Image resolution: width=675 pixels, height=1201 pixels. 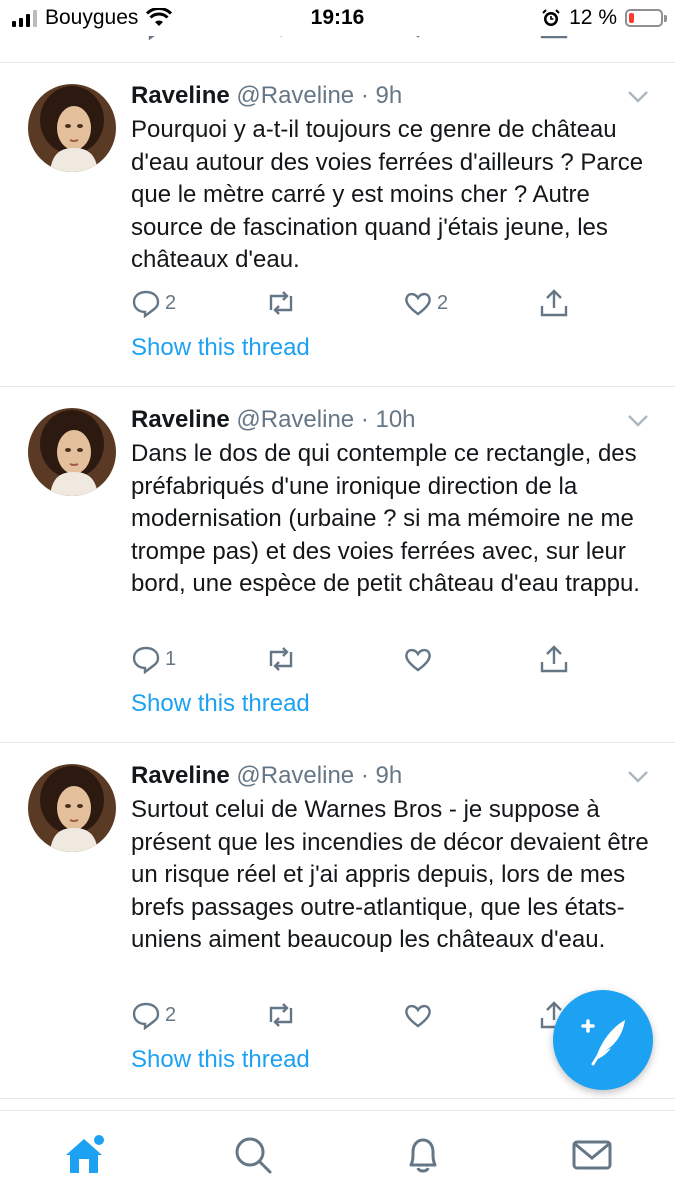 I want to click on reply-count: 1, so click(x=171, y=658).